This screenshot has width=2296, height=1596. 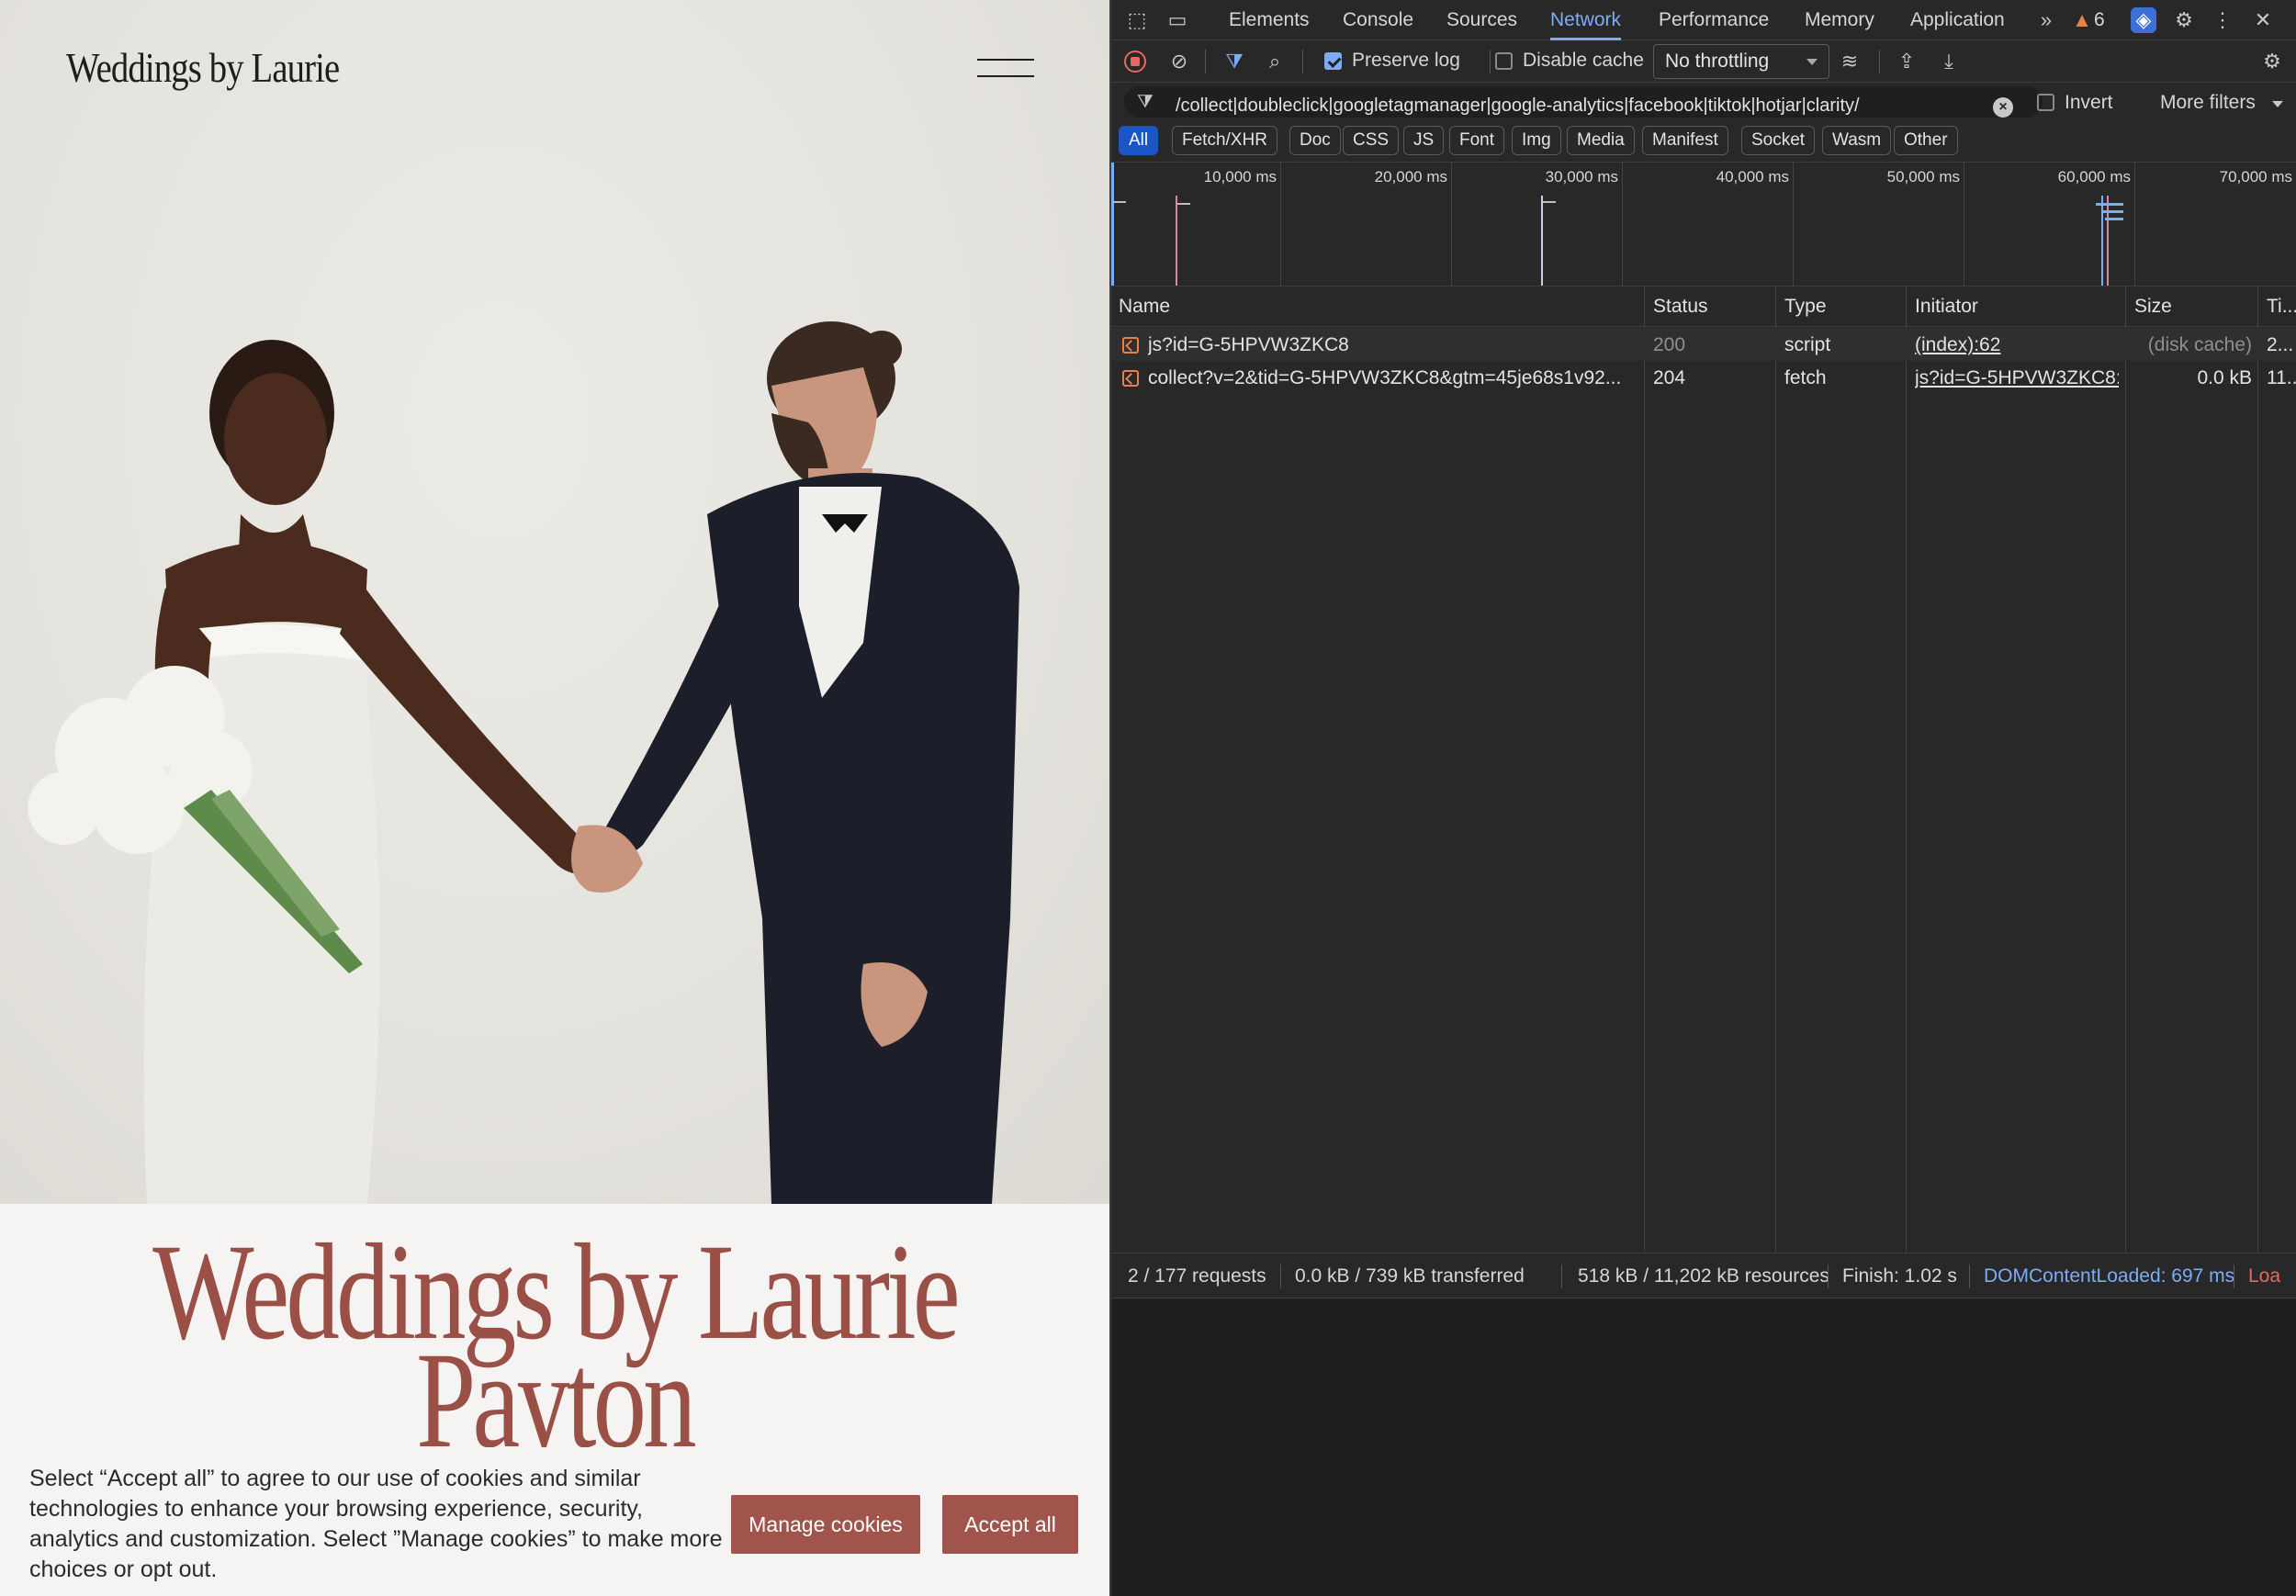 What do you see at coordinates (317, 772) in the screenshot?
I see `bride-figure` at bounding box center [317, 772].